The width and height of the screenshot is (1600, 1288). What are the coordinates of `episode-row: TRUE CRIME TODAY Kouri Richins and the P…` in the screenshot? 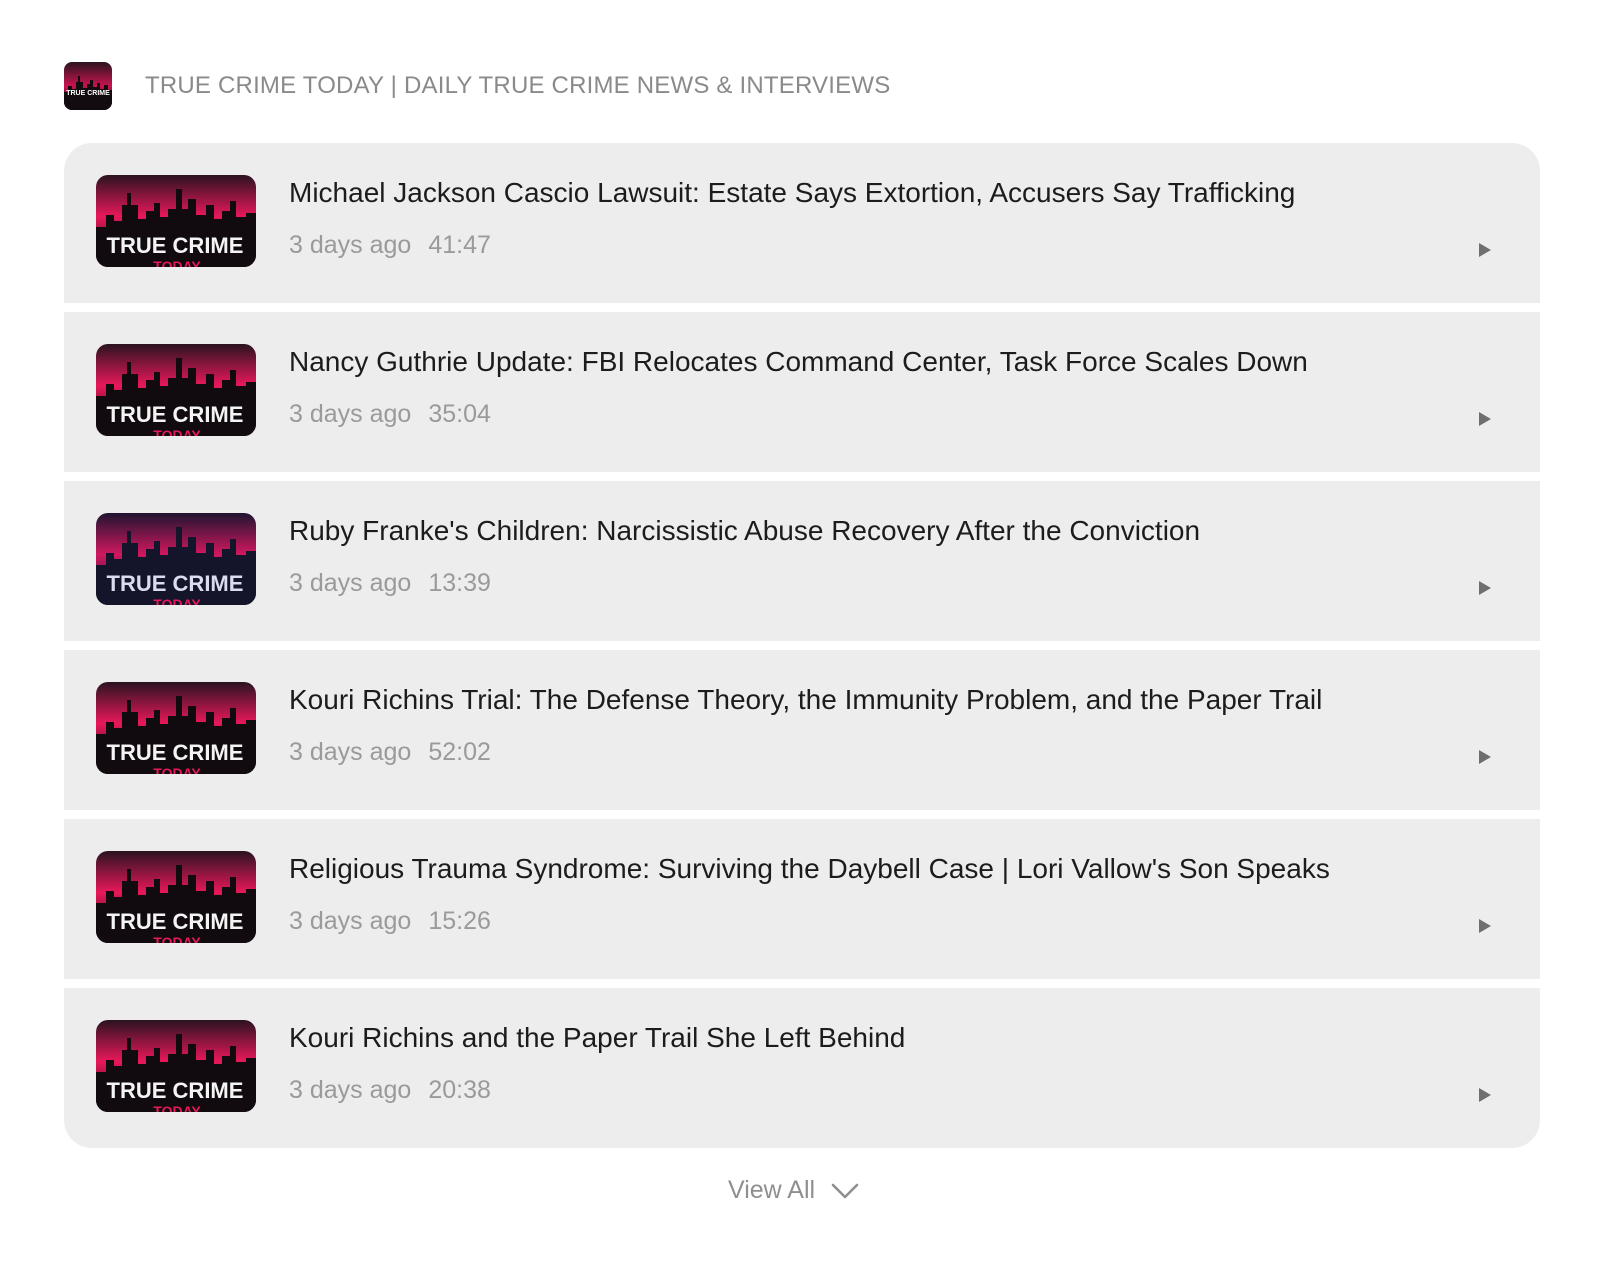 It's located at (802, 1068).